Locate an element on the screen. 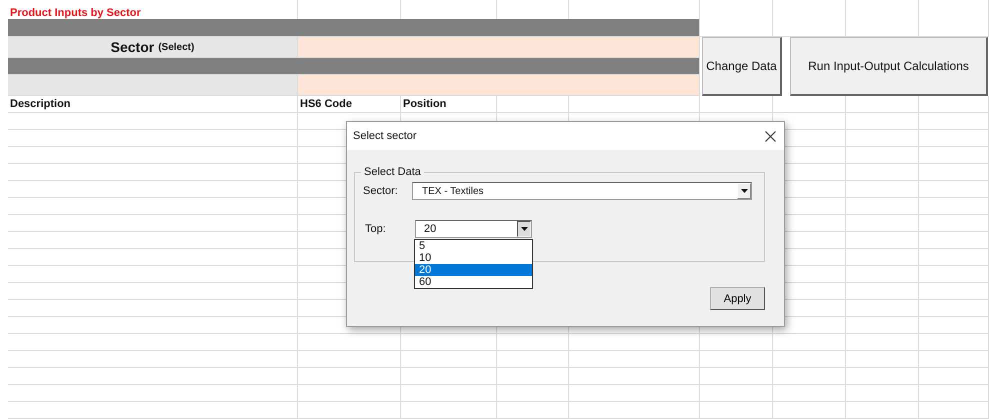 This screenshot has height=419, width=989. sector-dropdown: TEX - Textiles is located at coordinates (582, 191).